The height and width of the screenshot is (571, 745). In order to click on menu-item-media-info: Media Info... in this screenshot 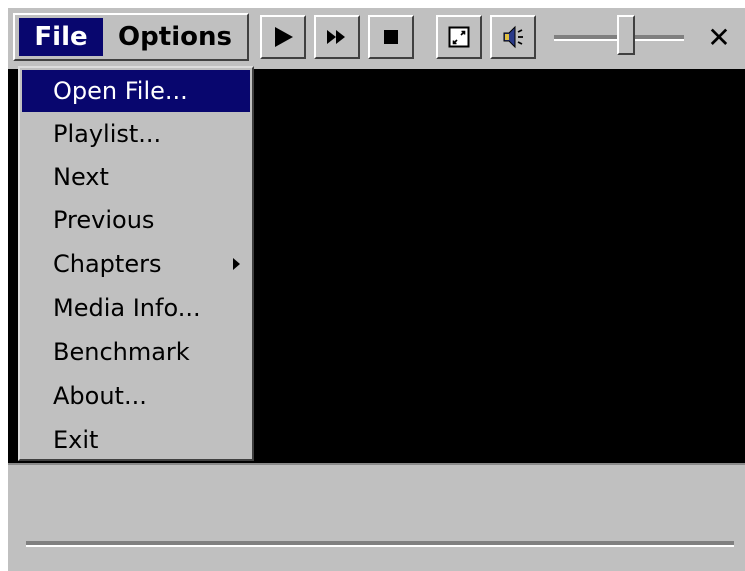, I will do `click(136, 308)`.